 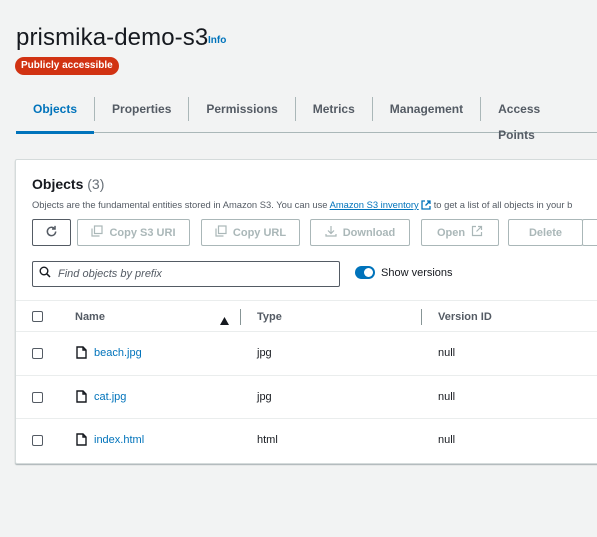 I want to click on table-row: index.html html null, so click(x=306, y=441).